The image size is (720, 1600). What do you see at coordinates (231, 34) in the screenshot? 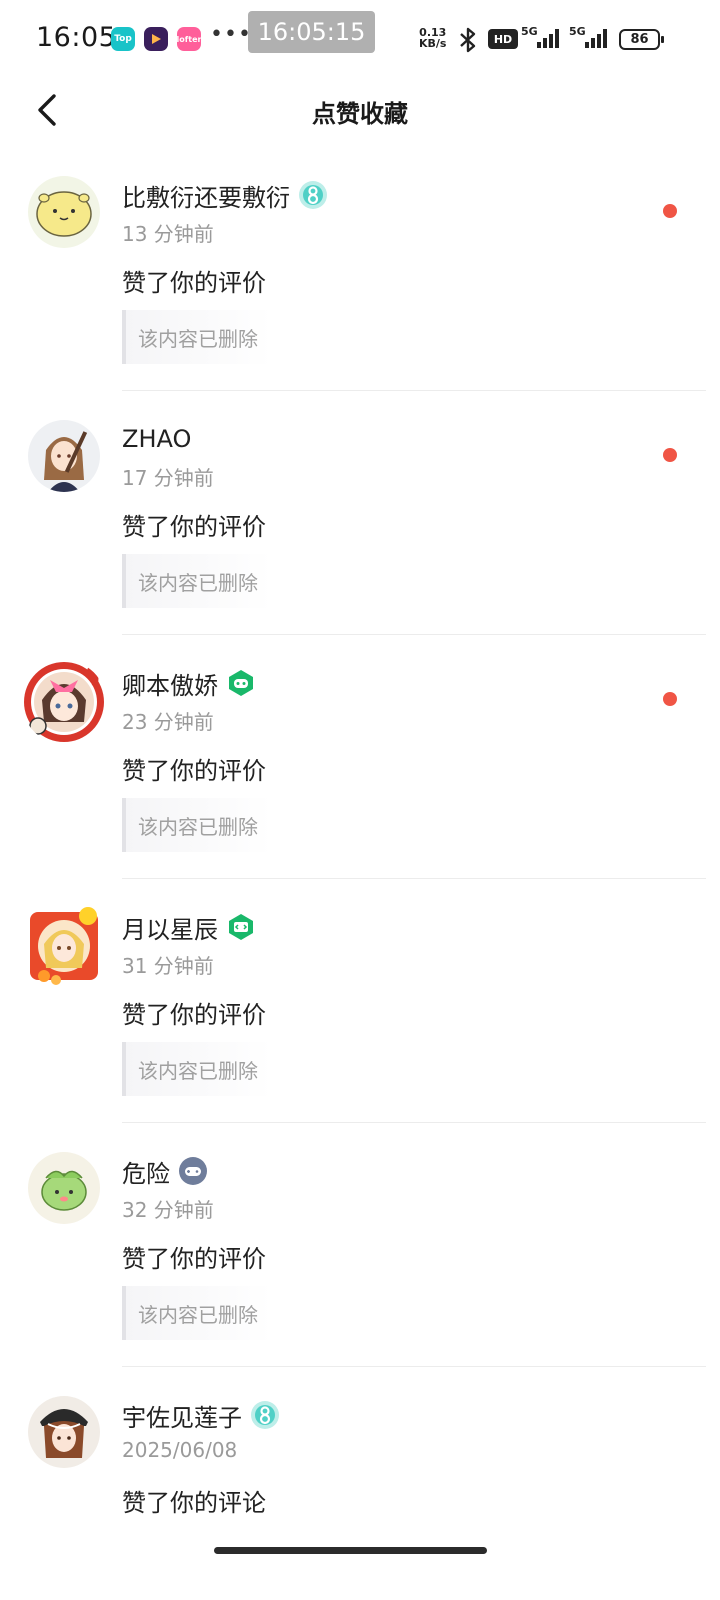
I see `more-notifications-icon: •••` at bounding box center [231, 34].